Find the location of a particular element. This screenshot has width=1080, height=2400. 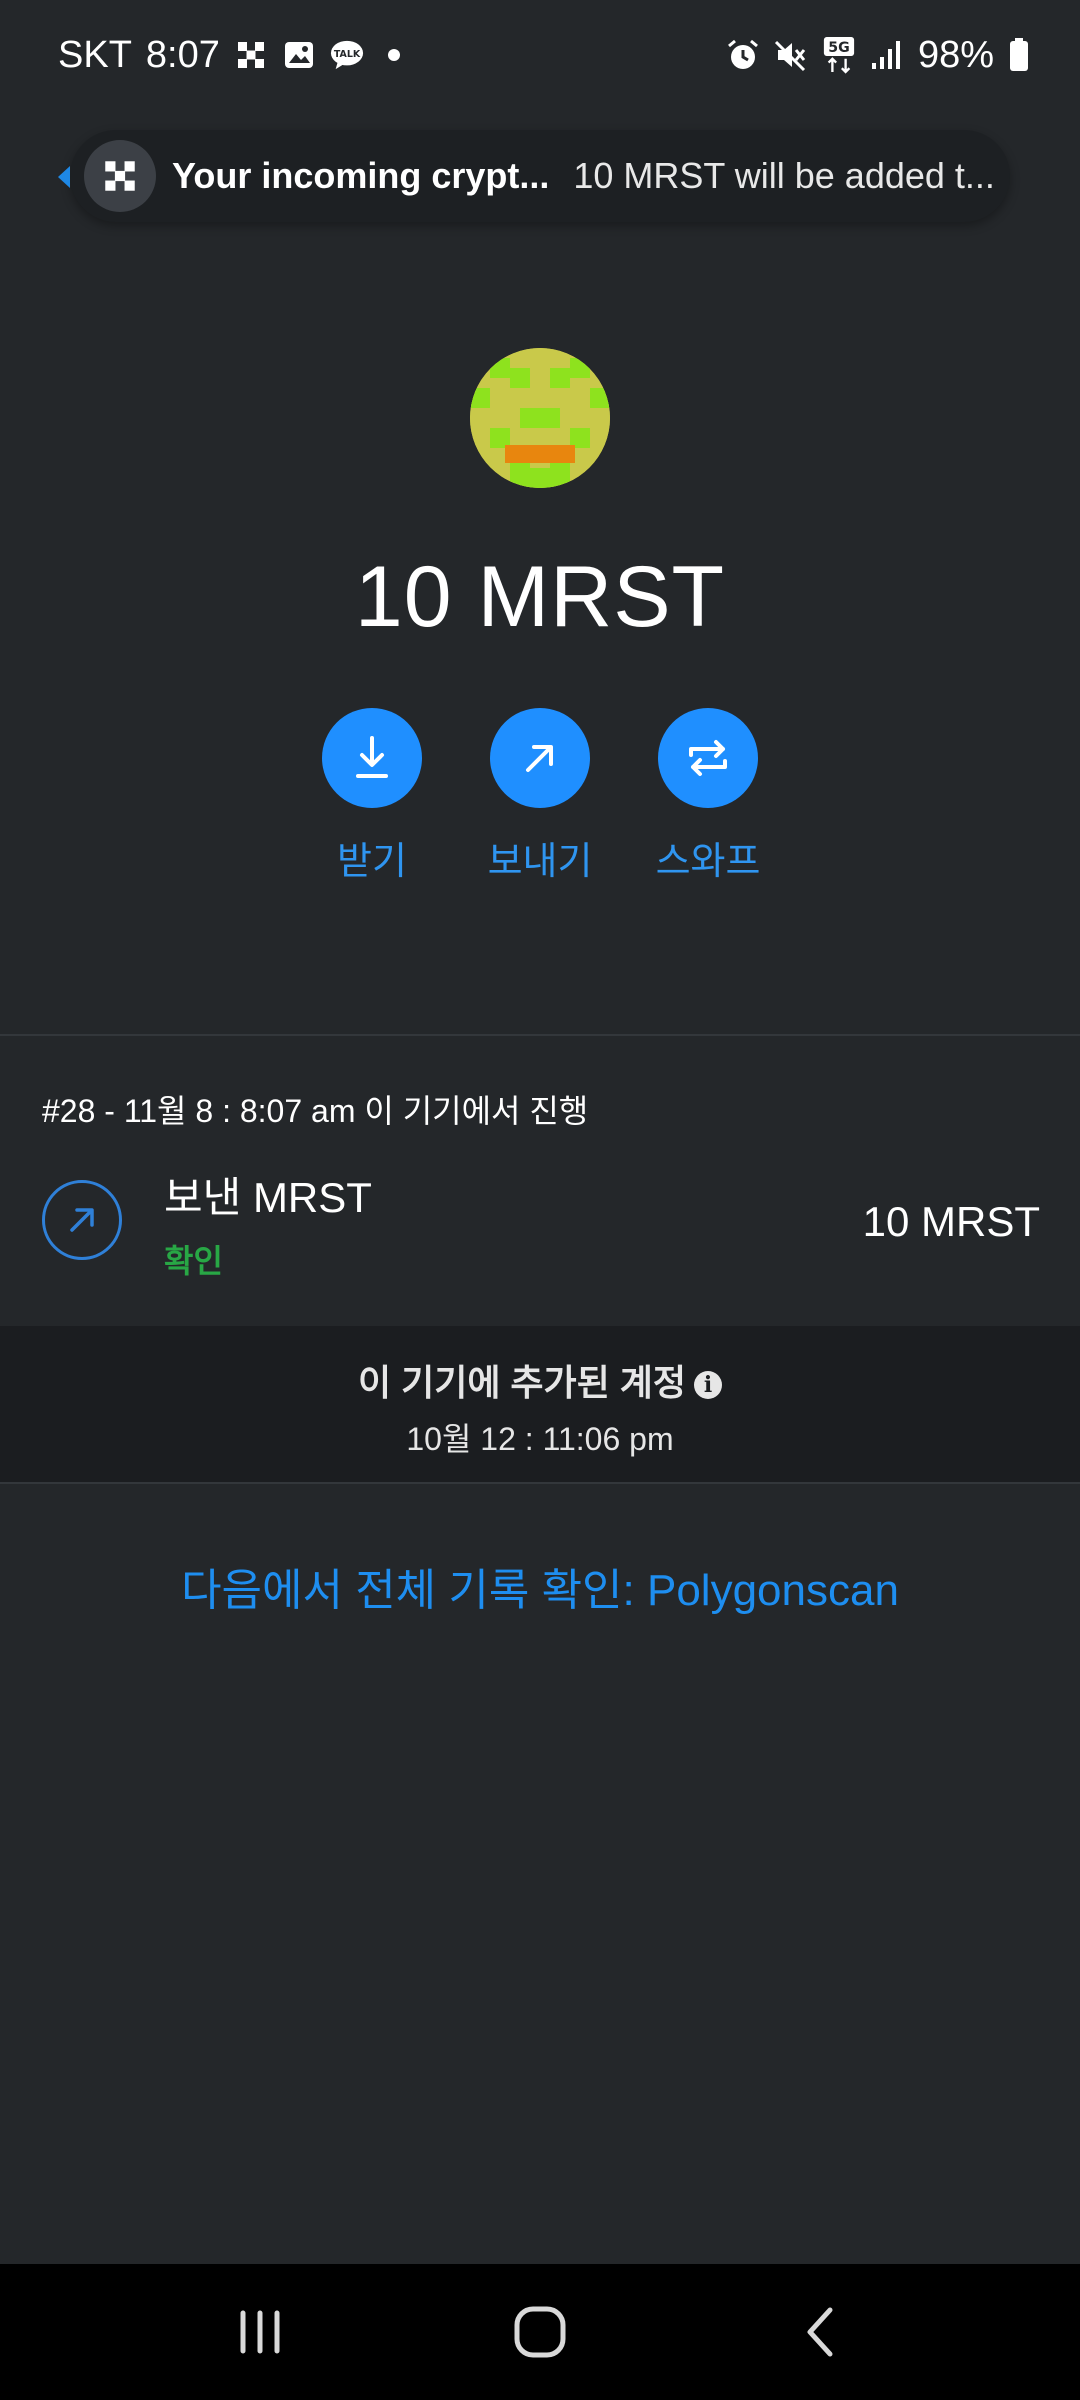

send-label: 보내기 is located at coordinates (540, 862).